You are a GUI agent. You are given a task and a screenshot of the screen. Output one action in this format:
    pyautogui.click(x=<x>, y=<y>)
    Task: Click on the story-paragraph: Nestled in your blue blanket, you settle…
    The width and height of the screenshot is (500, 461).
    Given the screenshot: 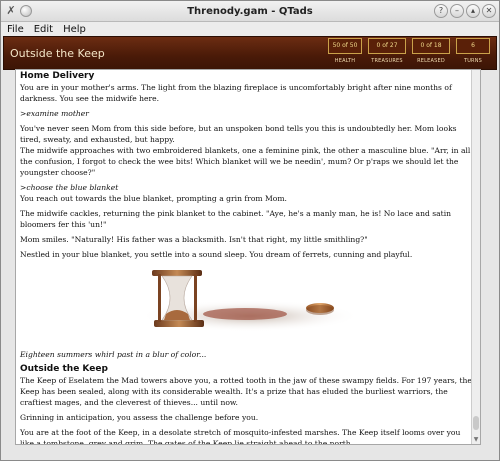 What is the action you would take?
    pyautogui.click(x=216, y=254)
    